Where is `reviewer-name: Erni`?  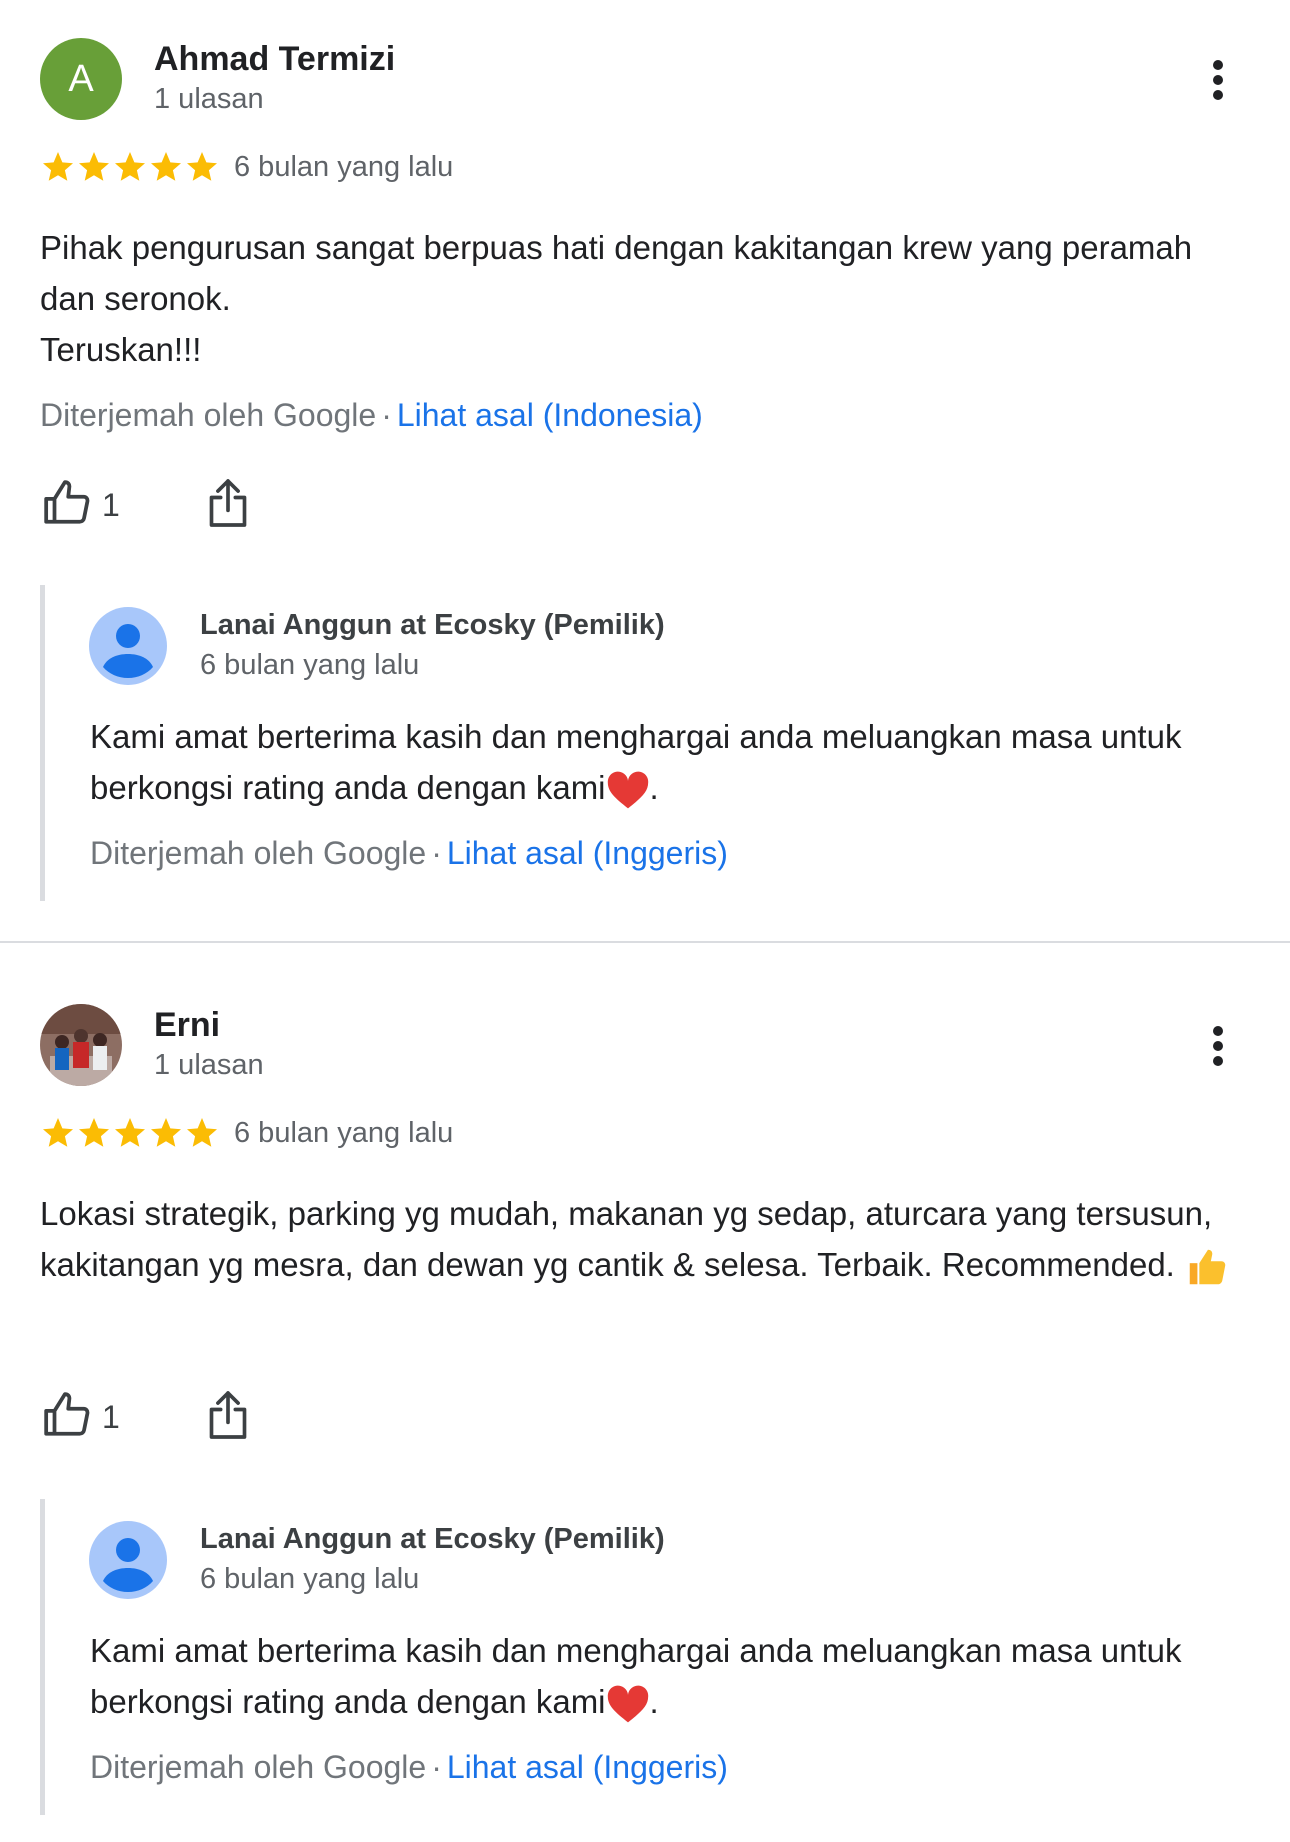 reviewer-name: Erni is located at coordinates (187, 1025).